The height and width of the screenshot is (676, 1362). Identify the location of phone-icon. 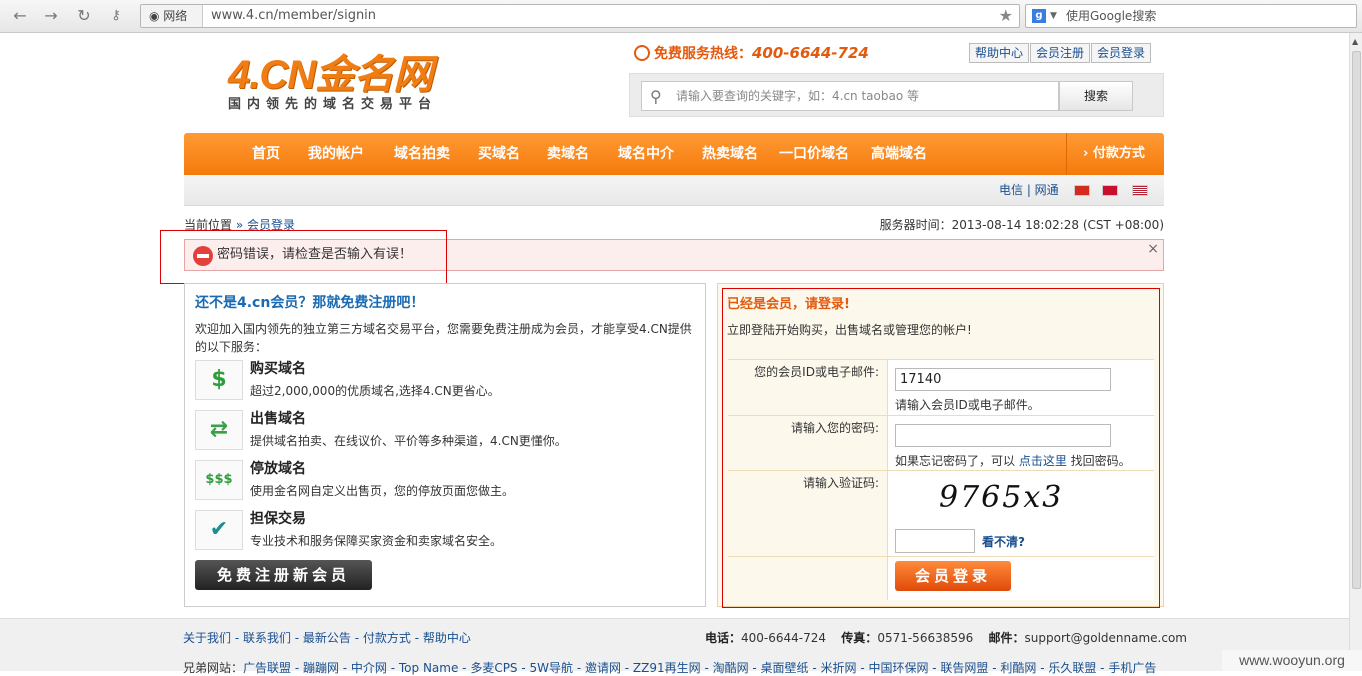
(642, 53).